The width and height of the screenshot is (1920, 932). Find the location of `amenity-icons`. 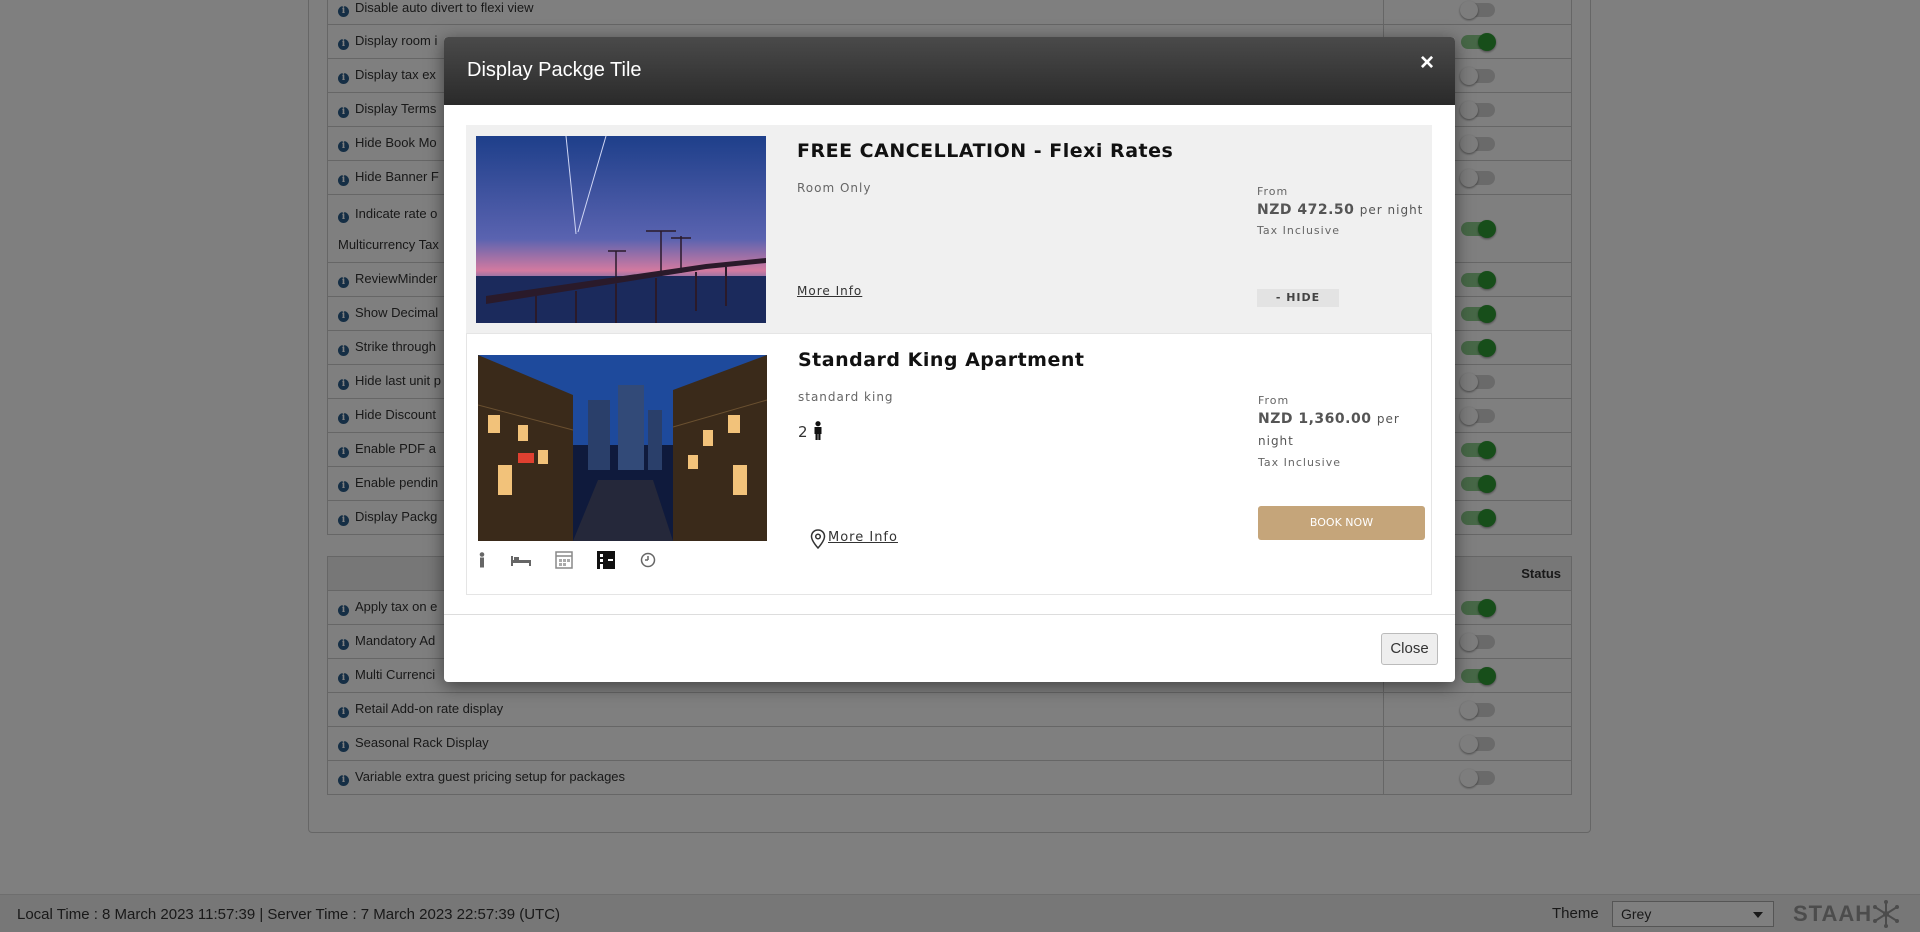

amenity-icons is located at coordinates (576, 562).